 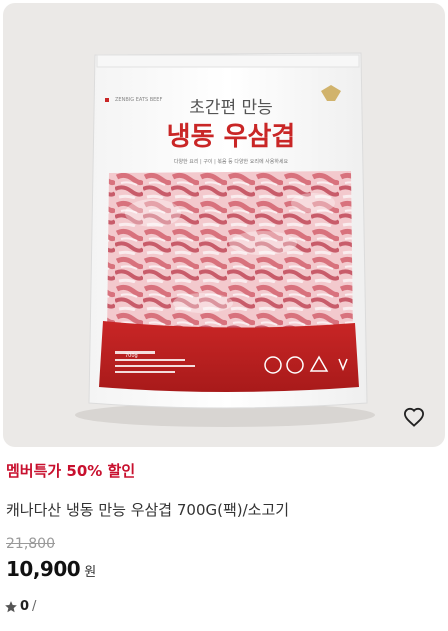 What do you see at coordinates (90, 572) in the screenshot?
I see `currency-unit: 원` at bounding box center [90, 572].